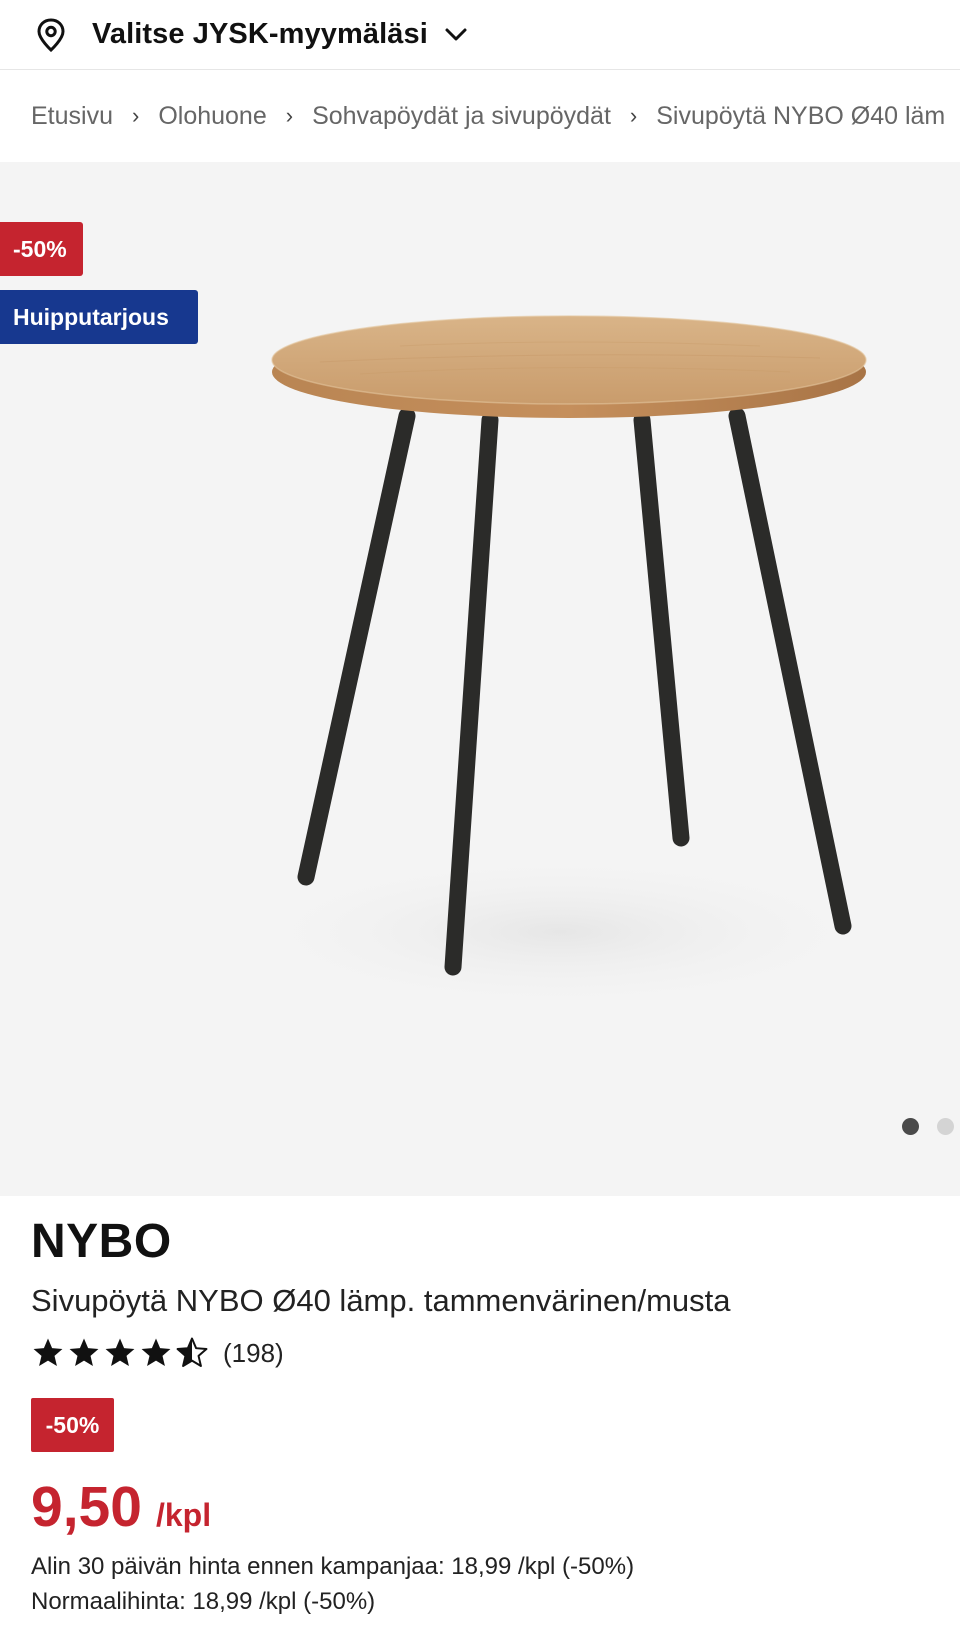  What do you see at coordinates (192, 1352) in the screenshot?
I see `star-half-icon` at bounding box center [192, 1352].